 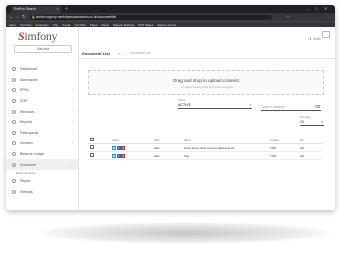 What do you see at coordinates (33, 16) in the screenshot?
I see `lock-icon: 🔒` at bounding box center [33, 16].